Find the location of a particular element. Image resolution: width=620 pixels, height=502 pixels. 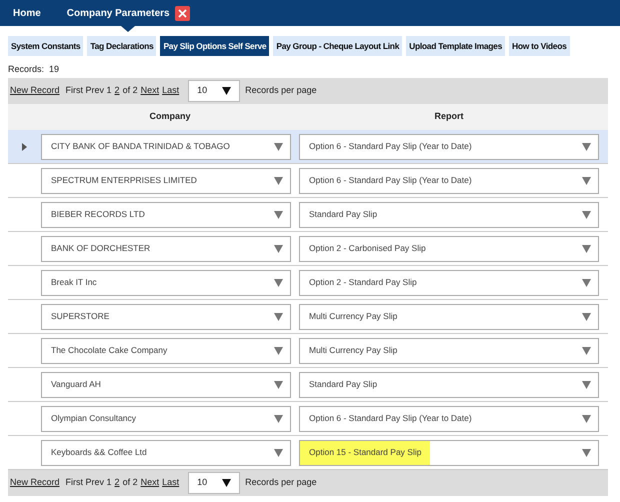

company-select: BIEBER RECORDS LTD is located at coordinates (166, 215).